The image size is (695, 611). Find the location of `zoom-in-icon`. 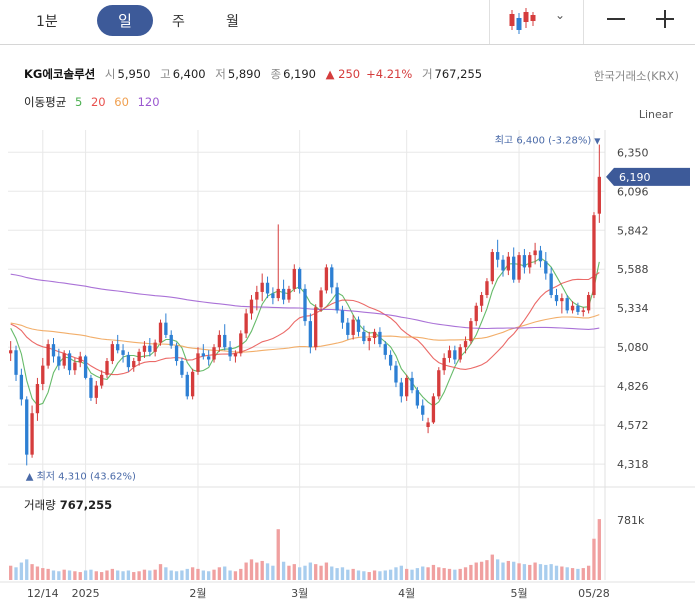

zoom-in-icon is located at coordinates (665, 19).